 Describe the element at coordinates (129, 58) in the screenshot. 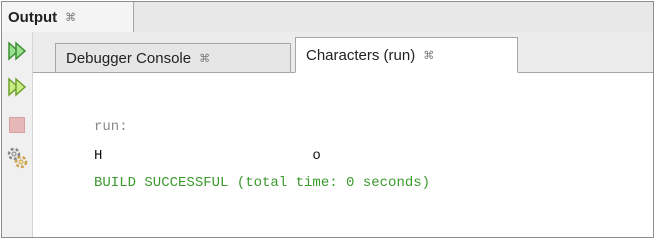

I see `tab-label: Debugger Console` at that location.